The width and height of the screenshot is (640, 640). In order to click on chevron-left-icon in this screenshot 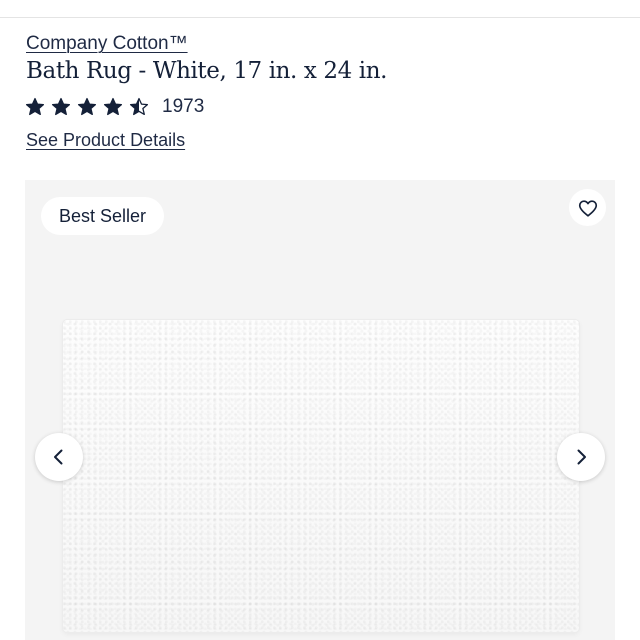, I will do `click(59, 457)`.